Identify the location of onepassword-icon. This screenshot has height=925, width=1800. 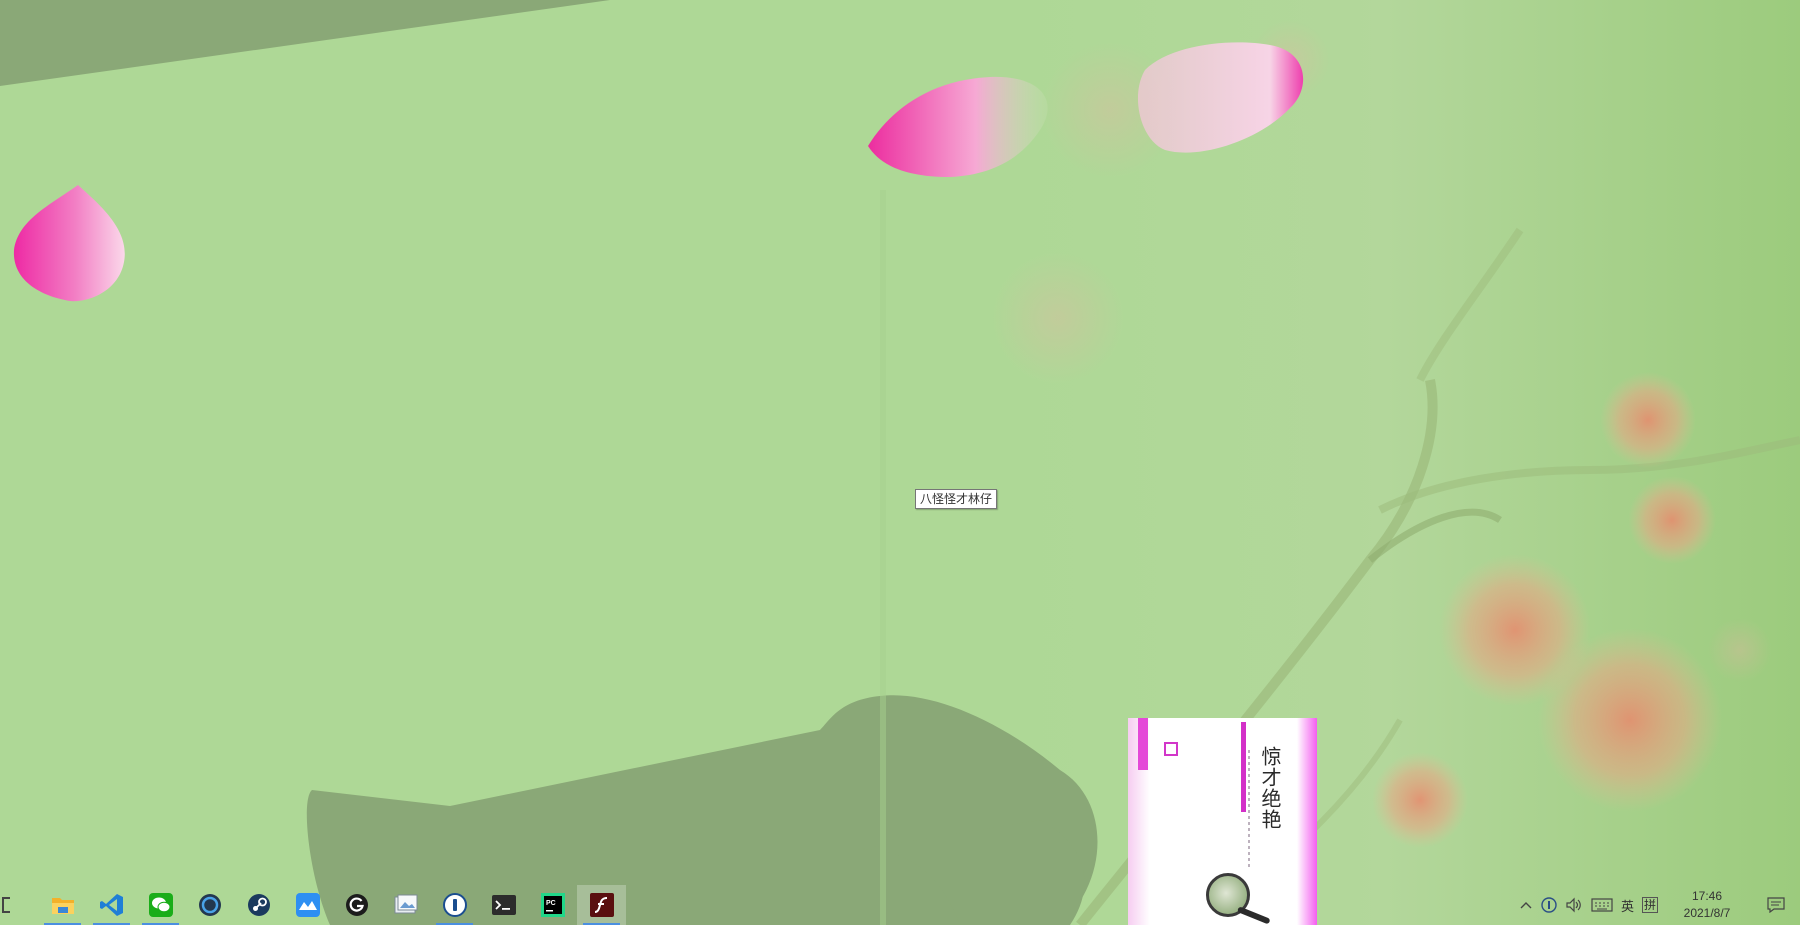
(454, 905).